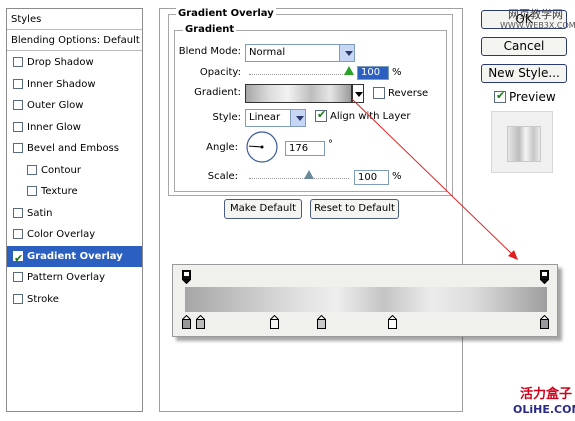  I want to click on watermark-bottom: 活力盒子, so click(546, 394).